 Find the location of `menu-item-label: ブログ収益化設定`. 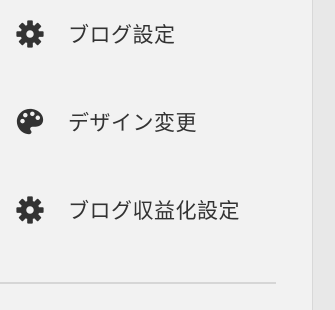

menu-item-label: ブログ収益化設定 is located at coordinates (154, 211).